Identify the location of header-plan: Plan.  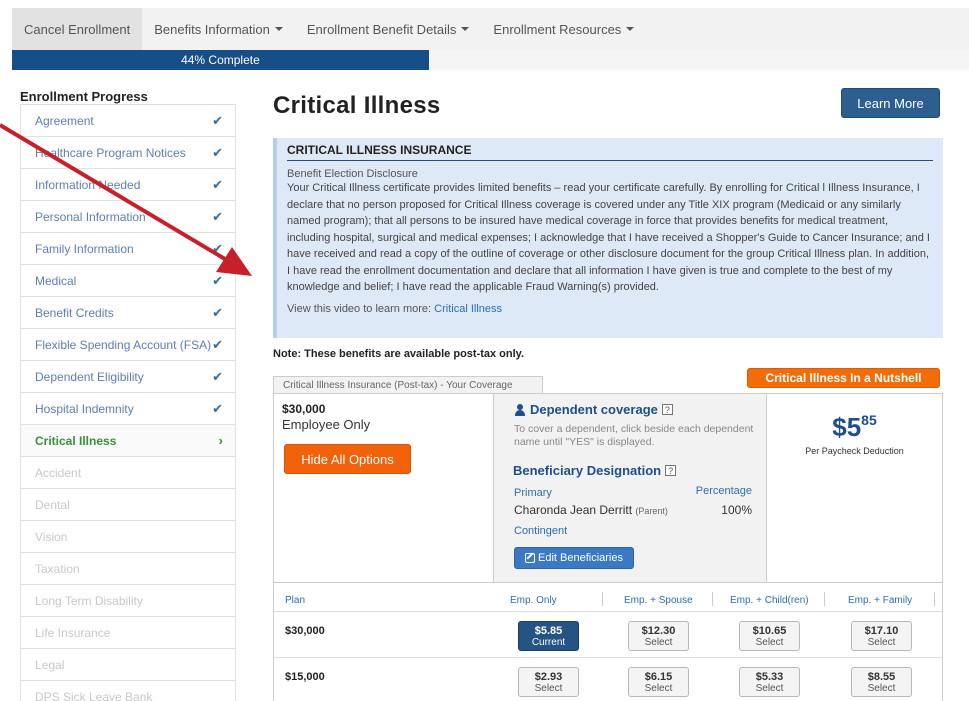
(295, 600).